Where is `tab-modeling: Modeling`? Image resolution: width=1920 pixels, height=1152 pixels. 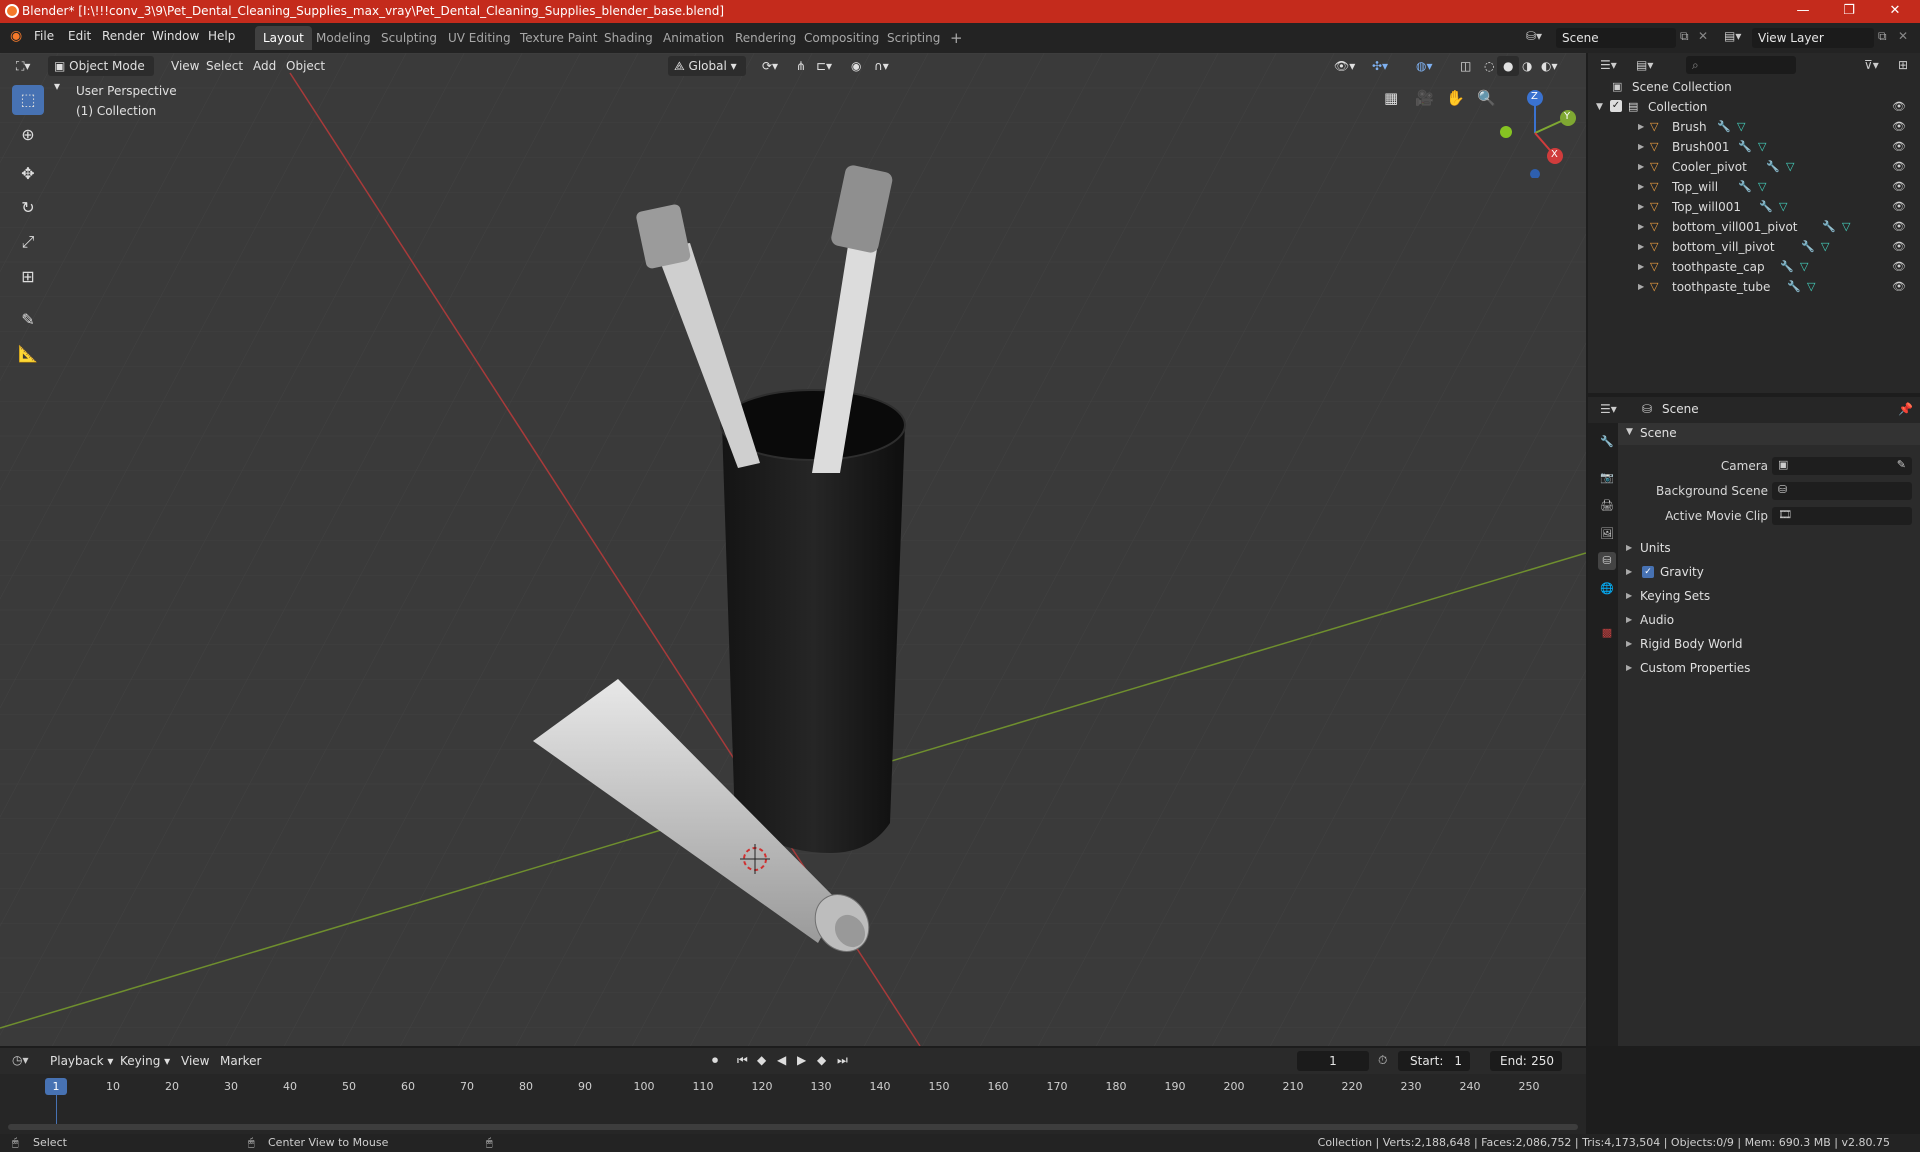
tab-modeling: Modeling is located at coordinates (343, 38).